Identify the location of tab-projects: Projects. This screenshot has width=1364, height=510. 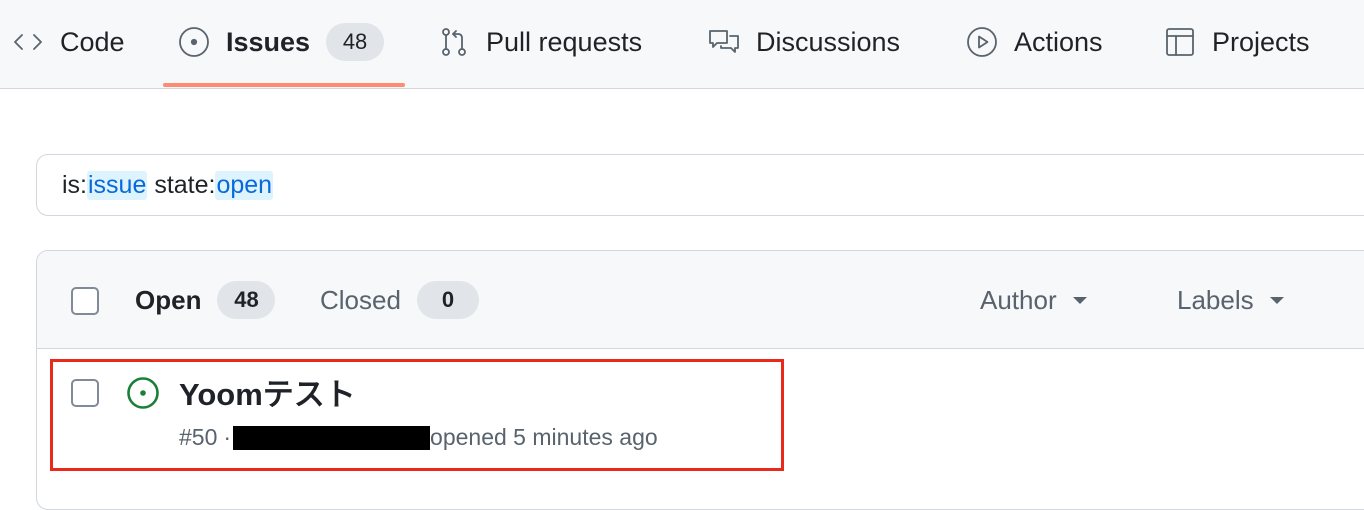
(1237, 42).